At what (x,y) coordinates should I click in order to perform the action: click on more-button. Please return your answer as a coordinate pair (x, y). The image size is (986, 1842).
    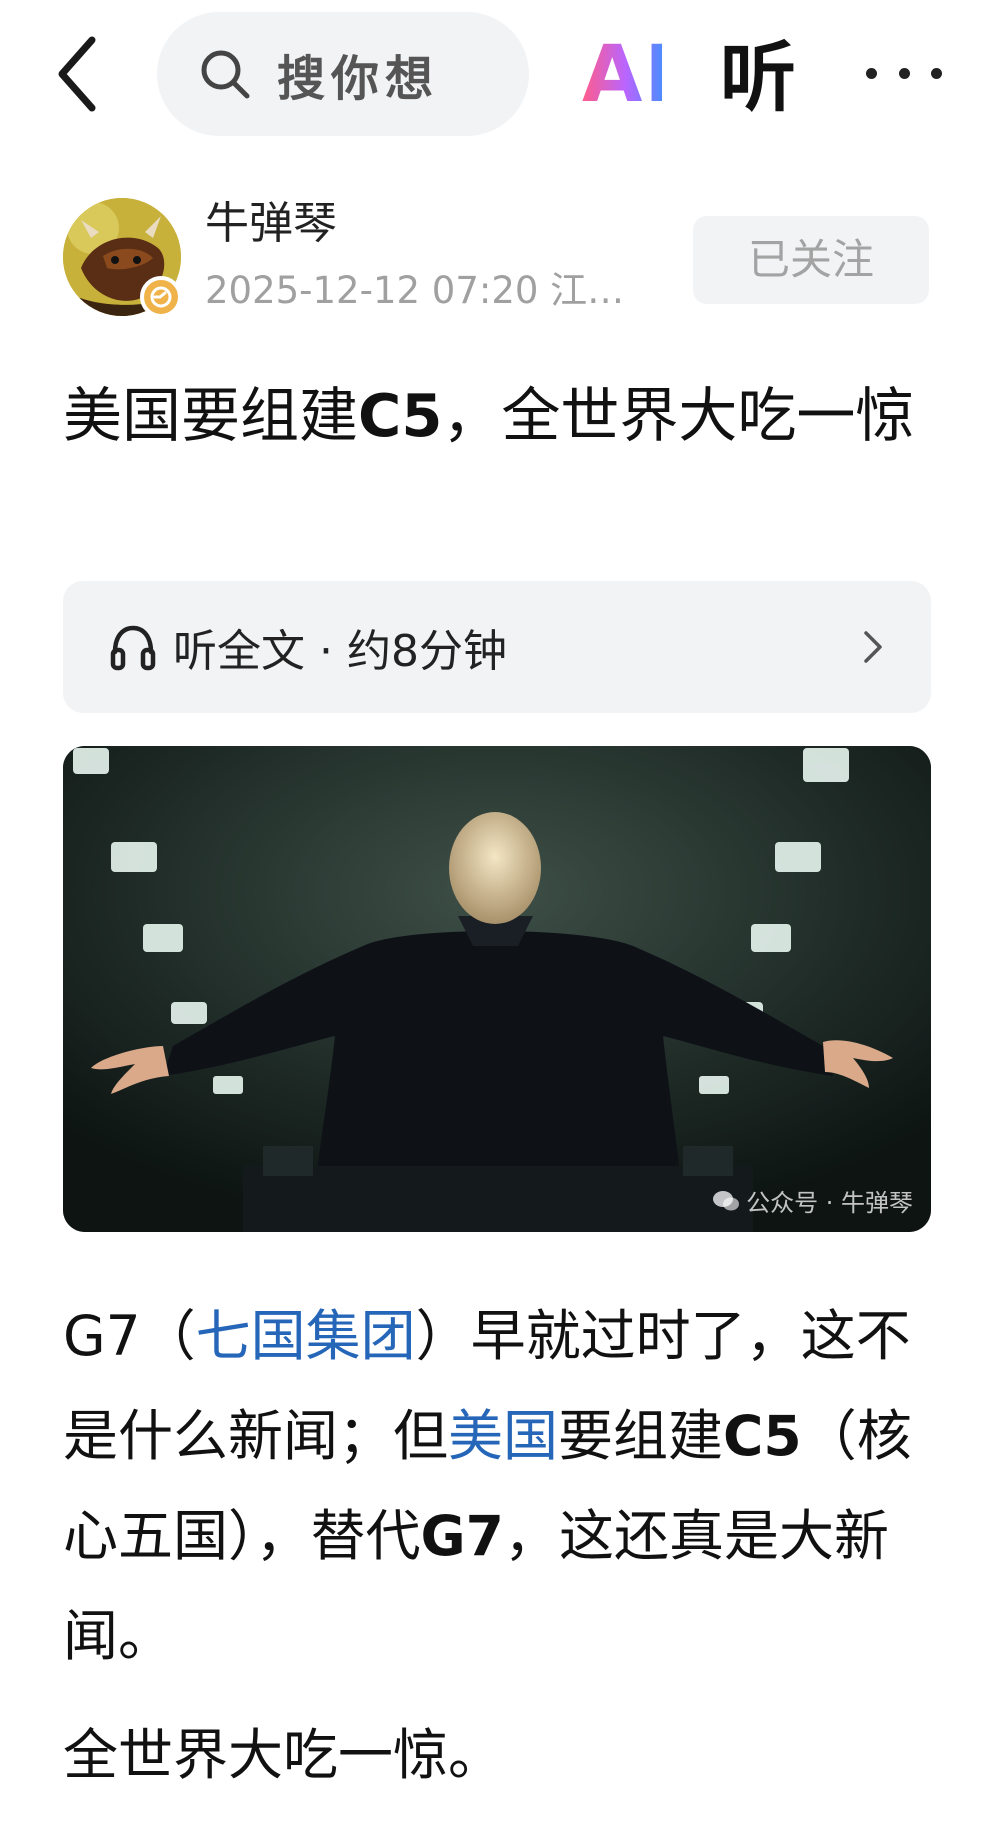
    Looking at the image, I should click on (904, 73).